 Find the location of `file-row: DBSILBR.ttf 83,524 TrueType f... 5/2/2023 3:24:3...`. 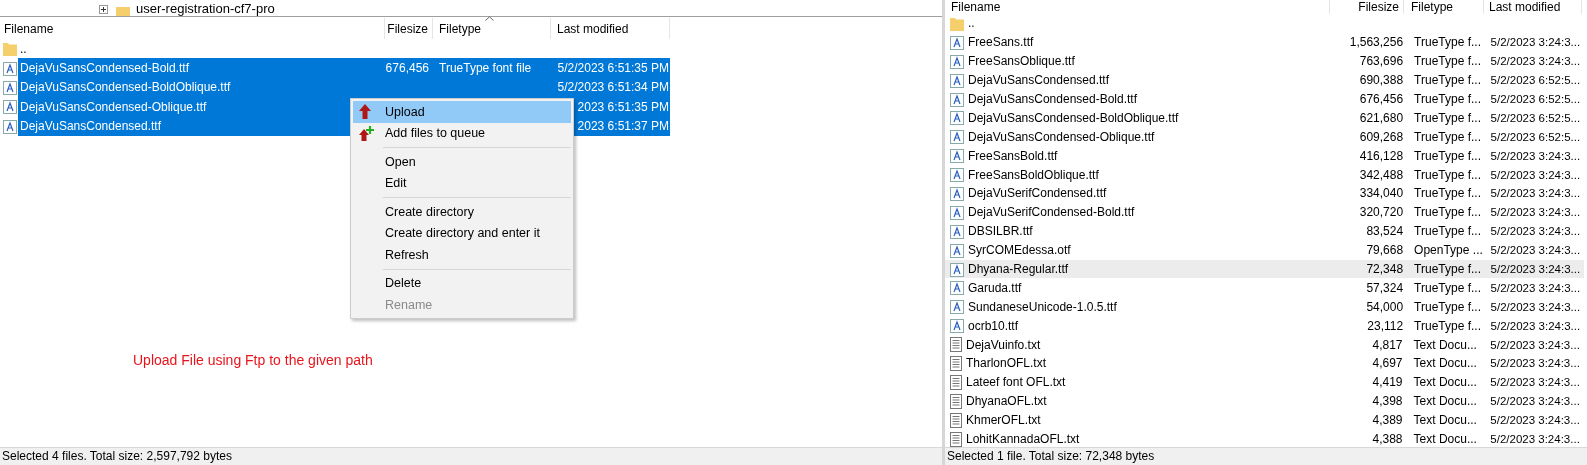

file-row: DBSILBR.ttf 83,524 TrueType f... 5/2/2023 3:24:3... is located at coordinates (1264, 231).